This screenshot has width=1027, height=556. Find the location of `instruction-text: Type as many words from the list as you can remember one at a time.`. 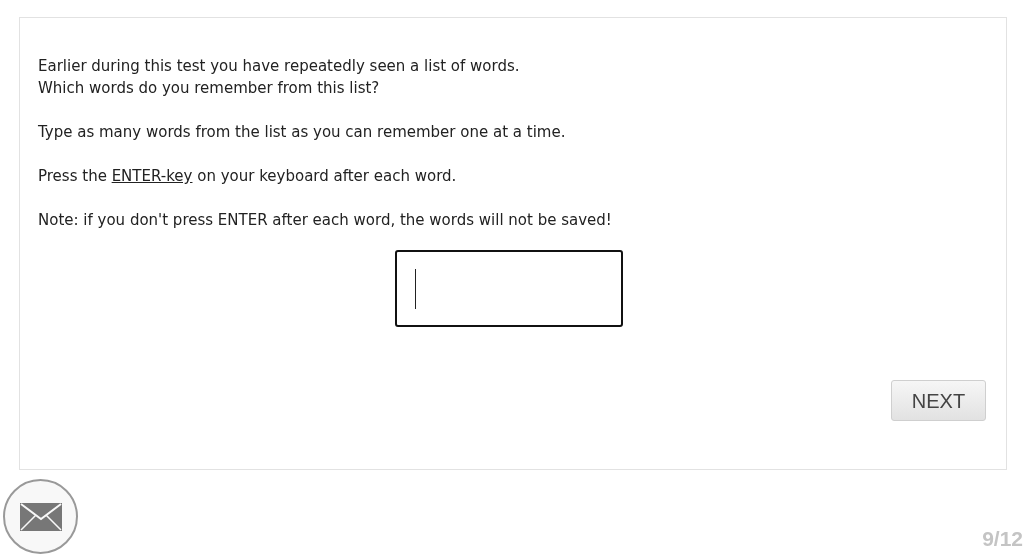

instruction-text: Type as many words from the list as you can remember one at a time. is located at coordinates (302, 132).